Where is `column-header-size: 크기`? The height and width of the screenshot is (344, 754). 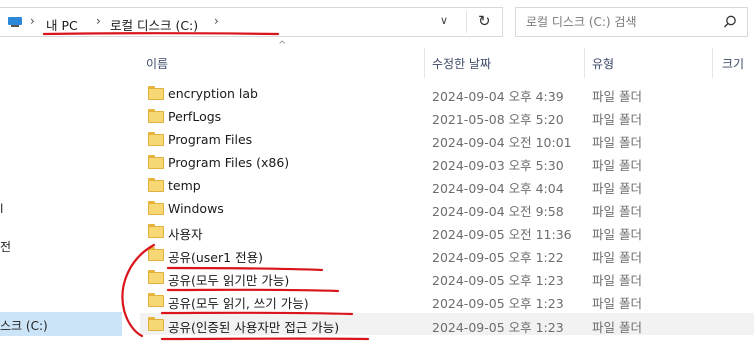
column-header-size: 크기 is located at coordinates (733, 63).